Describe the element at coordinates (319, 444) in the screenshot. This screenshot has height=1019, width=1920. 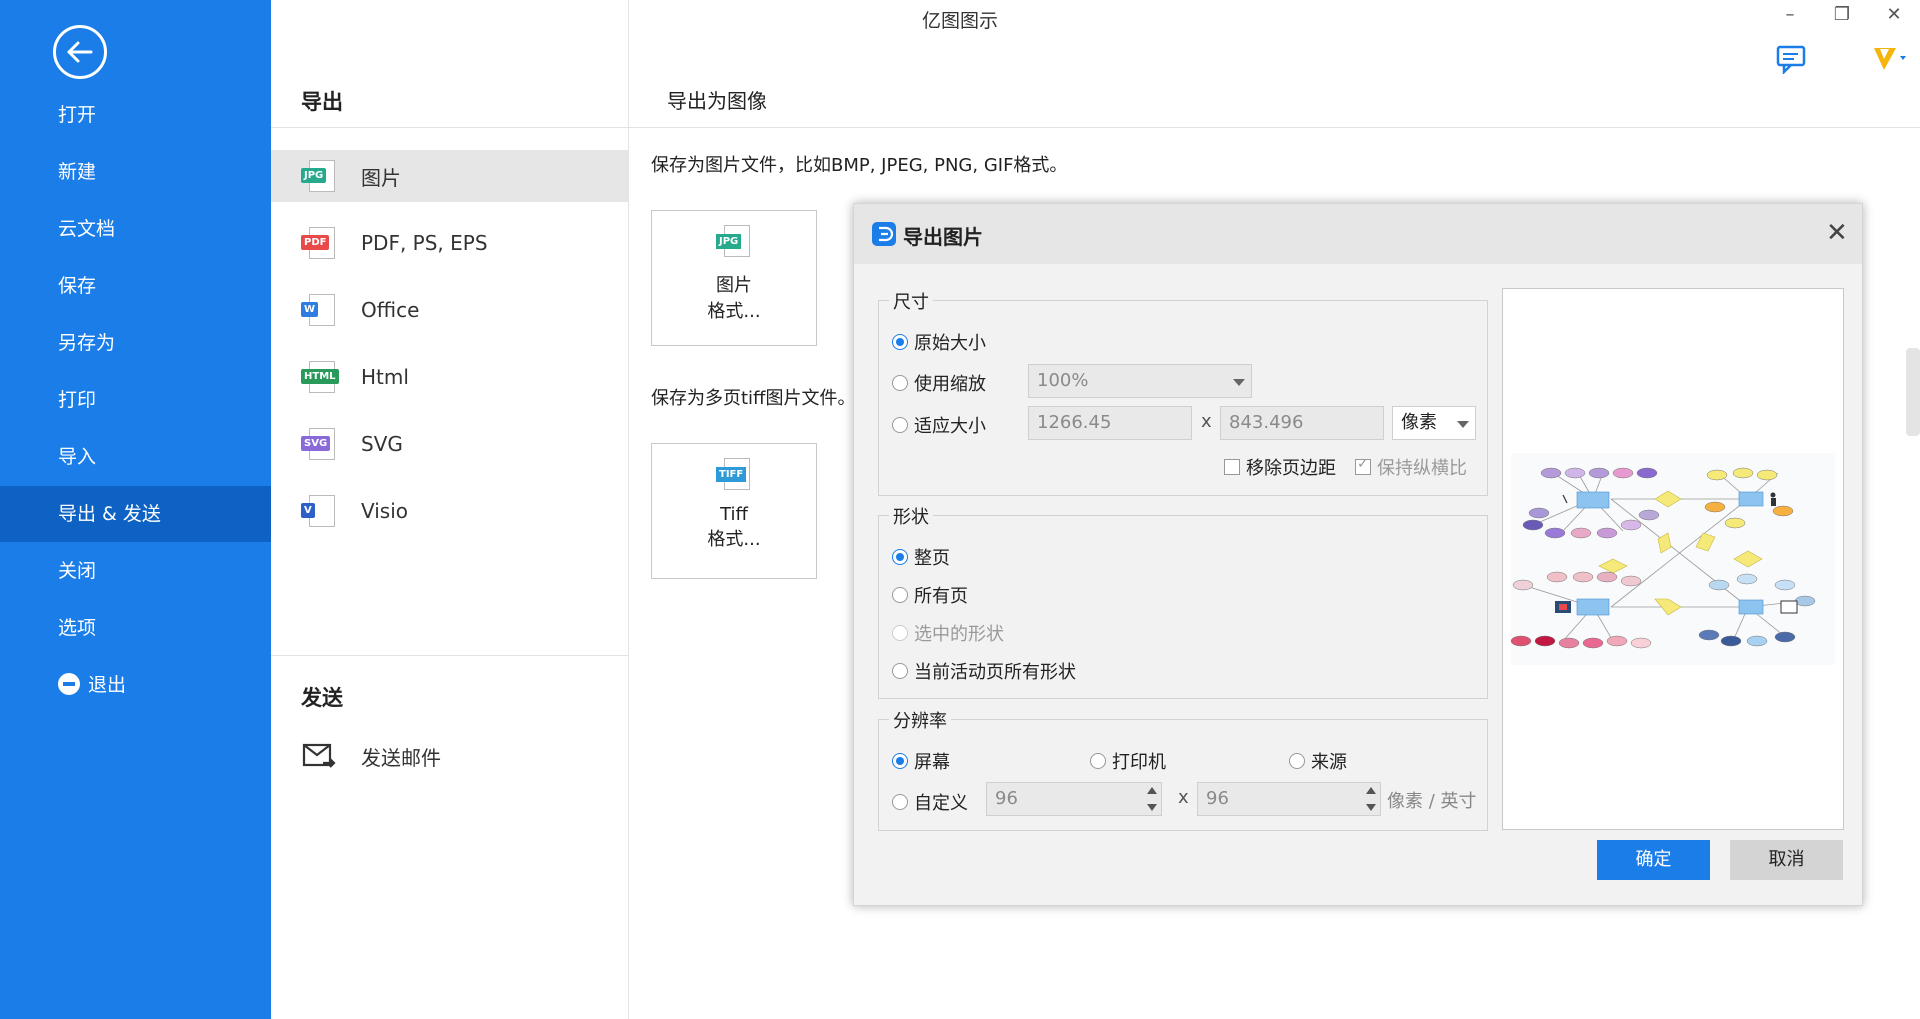
I see `svg-icon: SVG` at that location.